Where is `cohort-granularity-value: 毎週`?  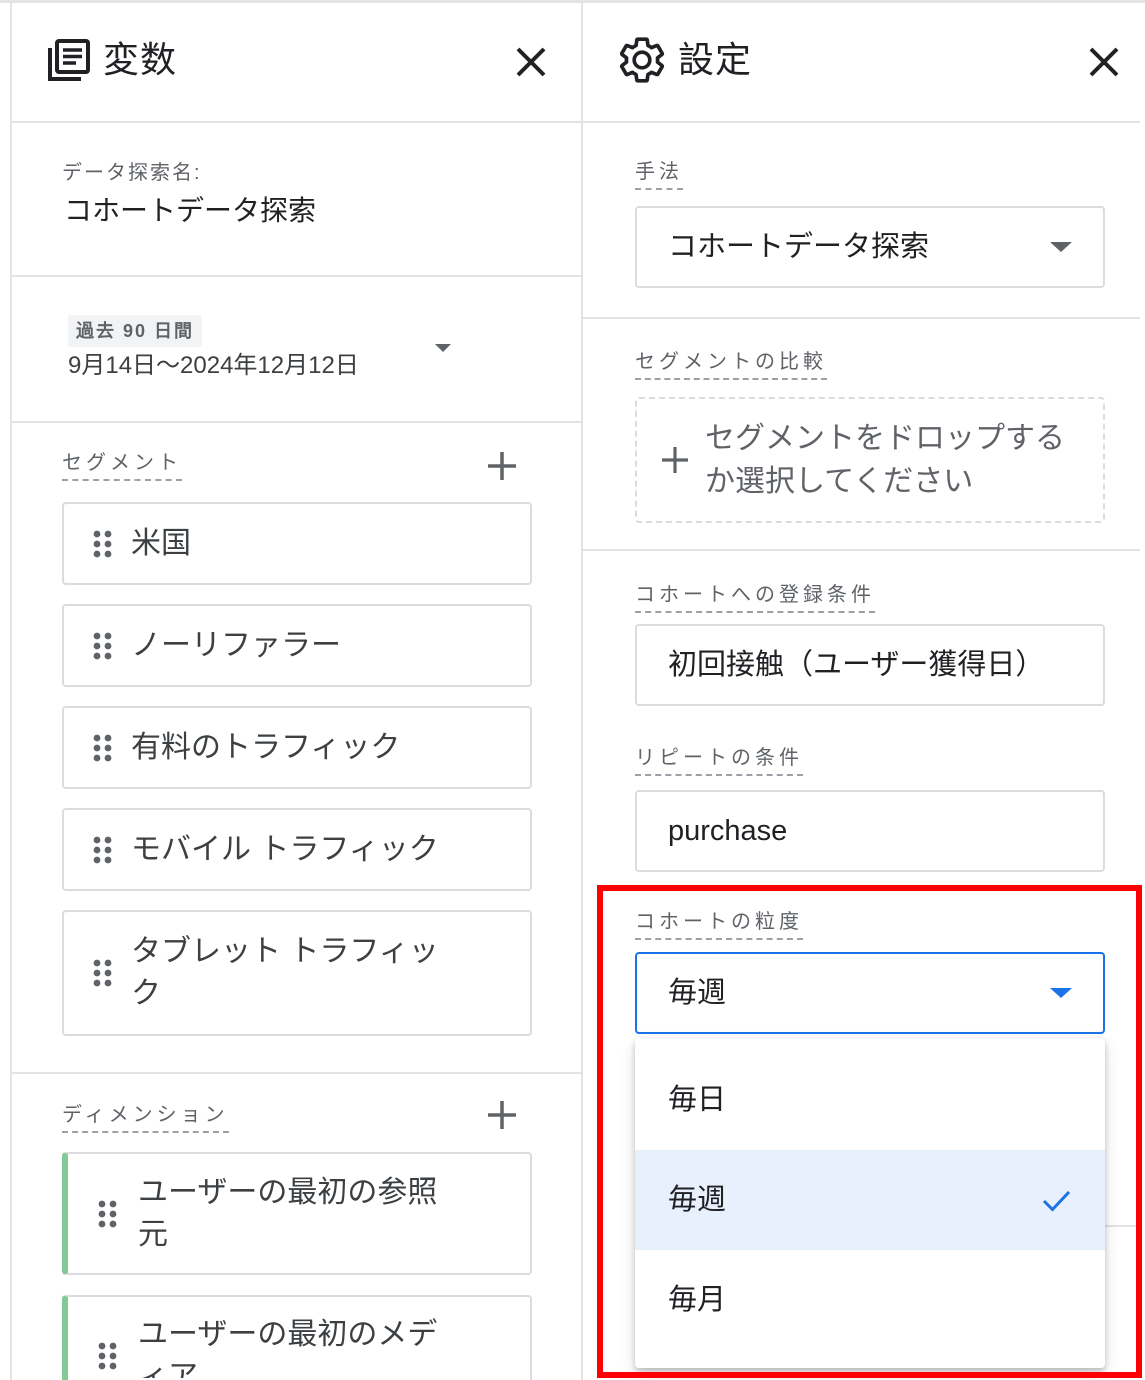
cohort-granularity-value: 毎週 is located at coordinates (697, 993).